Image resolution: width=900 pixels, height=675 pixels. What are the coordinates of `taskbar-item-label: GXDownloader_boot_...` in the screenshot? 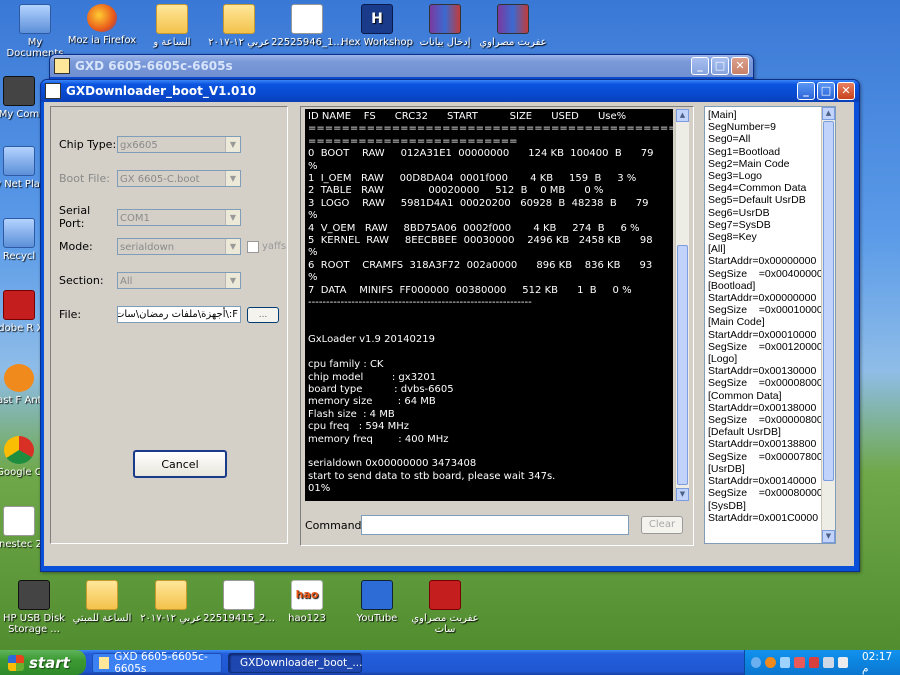 It's located at (301, 662).